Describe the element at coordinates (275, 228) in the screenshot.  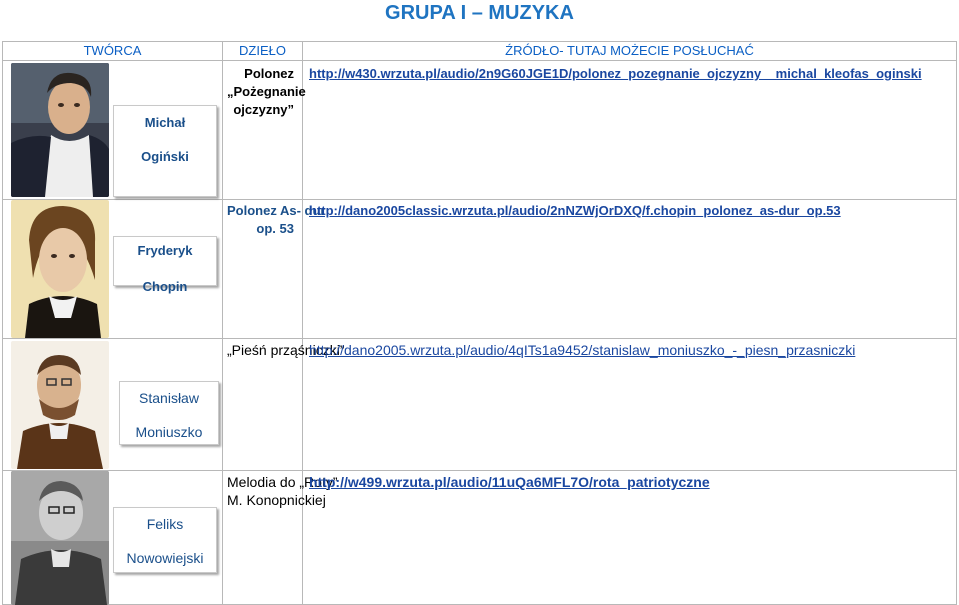
I see `work-line: op. 53` at that location.